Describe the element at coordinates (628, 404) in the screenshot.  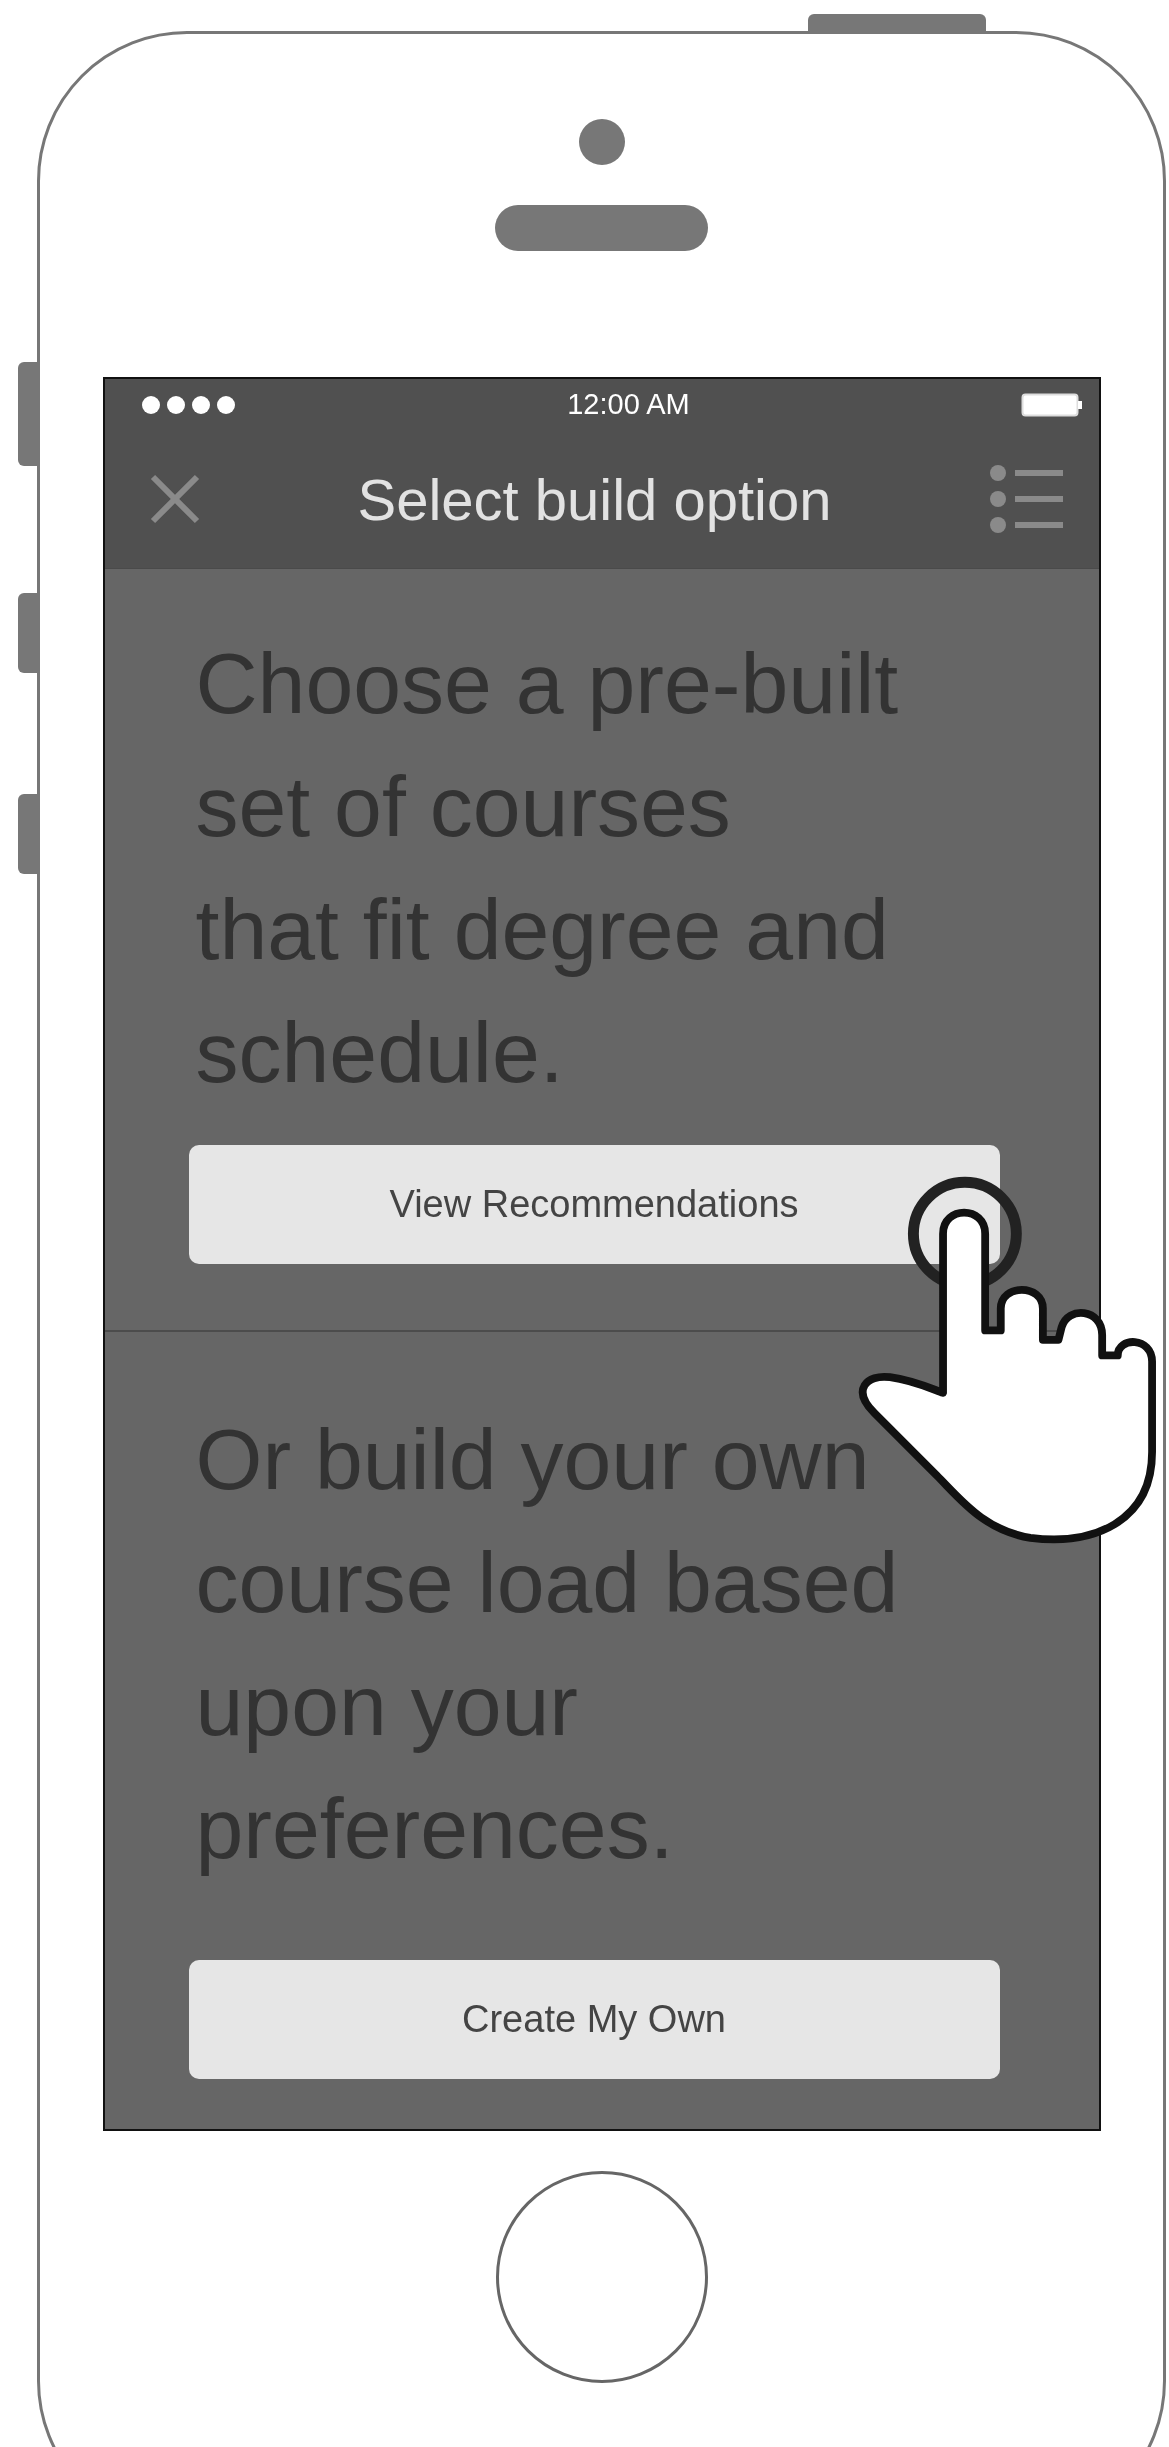
I see `status-time: 12:00 AM` at that location.